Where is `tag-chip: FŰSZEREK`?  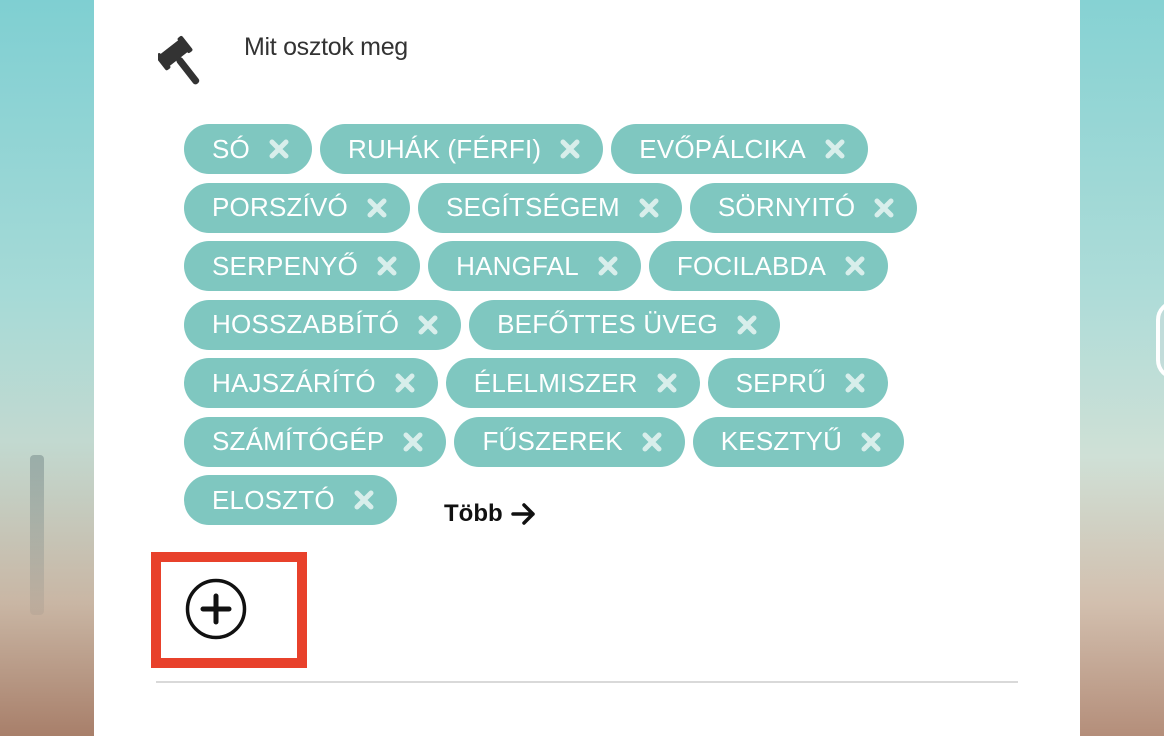 tag-chip: FŰSZEREK is located at coordinates (569, 441).